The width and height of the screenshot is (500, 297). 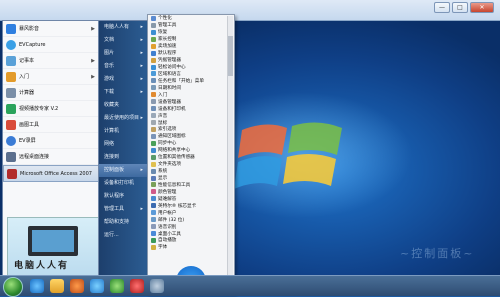 I want to click on system-tray, so click(x=476, y=286).